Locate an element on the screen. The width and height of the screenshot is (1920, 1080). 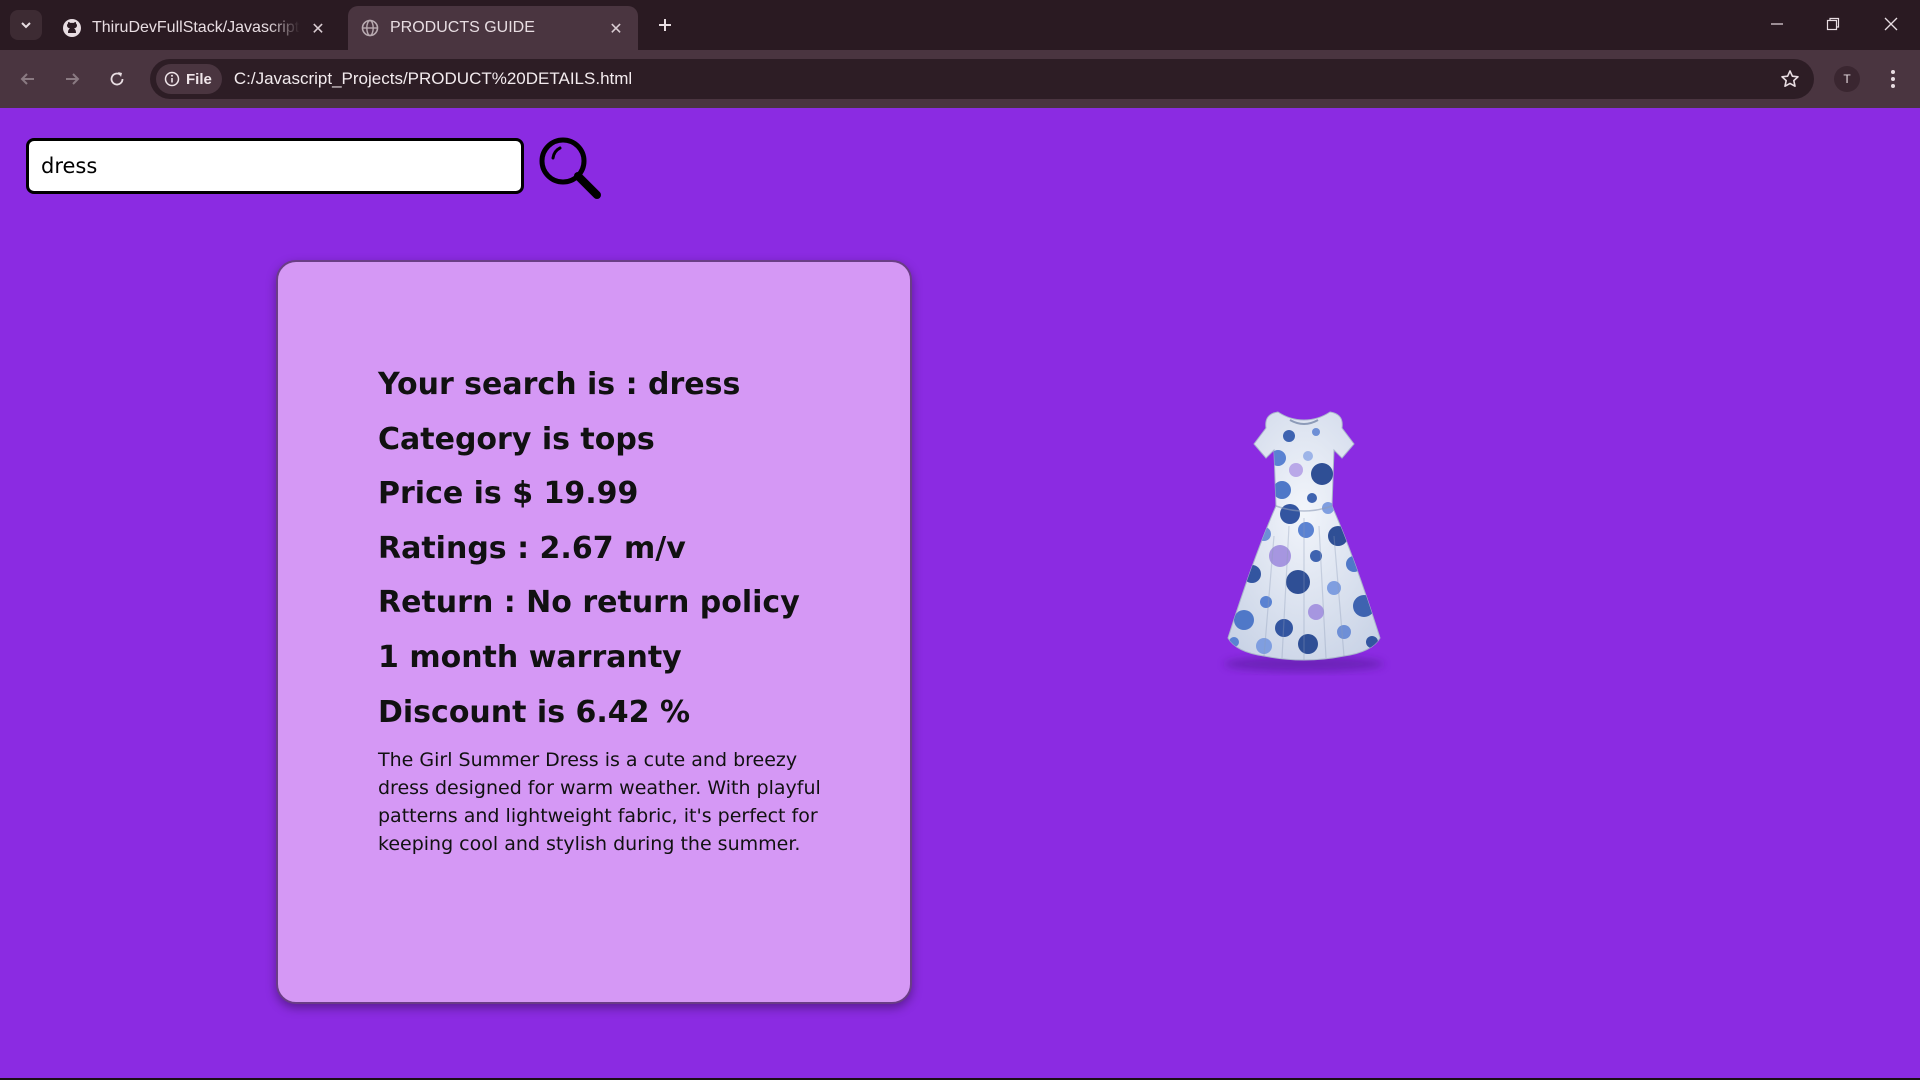
site-info-chip: File is located at coordinates (189, 79).